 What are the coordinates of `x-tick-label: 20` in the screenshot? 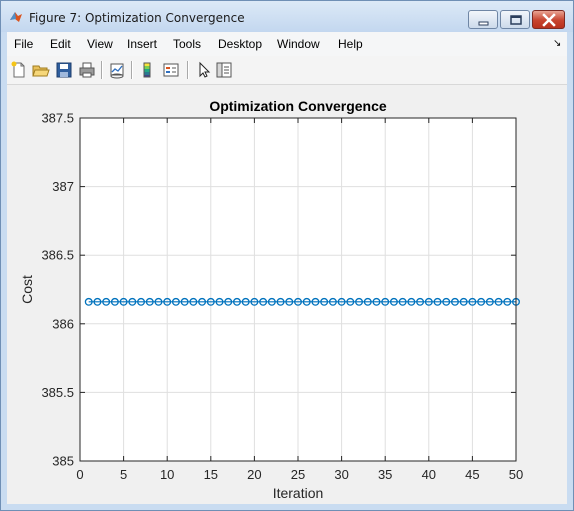 It's located at (254, 474).